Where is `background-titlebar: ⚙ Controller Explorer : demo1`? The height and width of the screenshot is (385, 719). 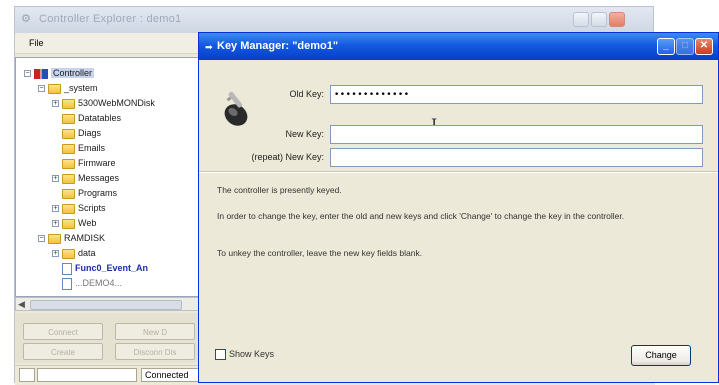 background-titlebar: ⚙ Controller Explorer : demo1 is located at coordinates (334, 20).